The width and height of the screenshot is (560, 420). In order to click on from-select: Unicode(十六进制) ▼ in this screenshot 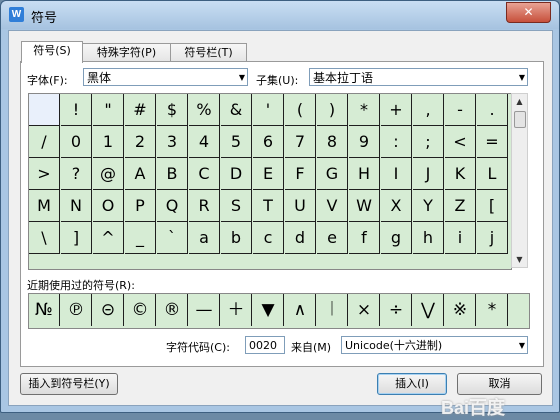, I will do `click(434, 345)`.